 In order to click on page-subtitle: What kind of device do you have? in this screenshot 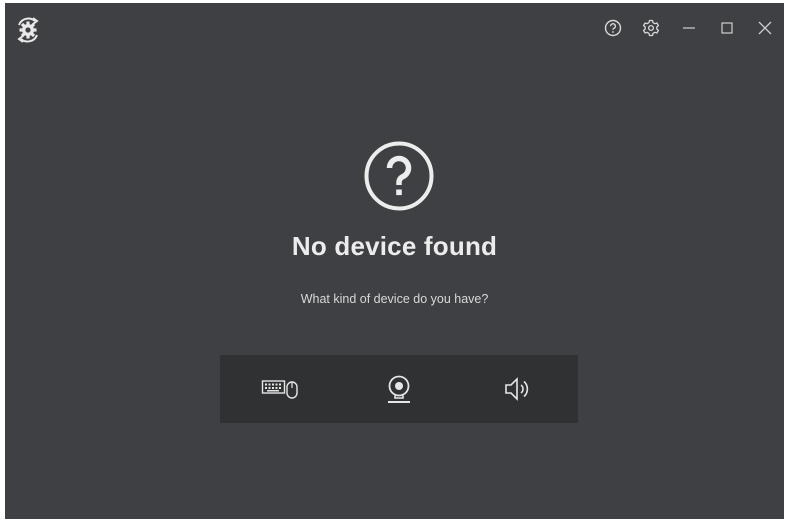, I will do `click(394, 299)`.